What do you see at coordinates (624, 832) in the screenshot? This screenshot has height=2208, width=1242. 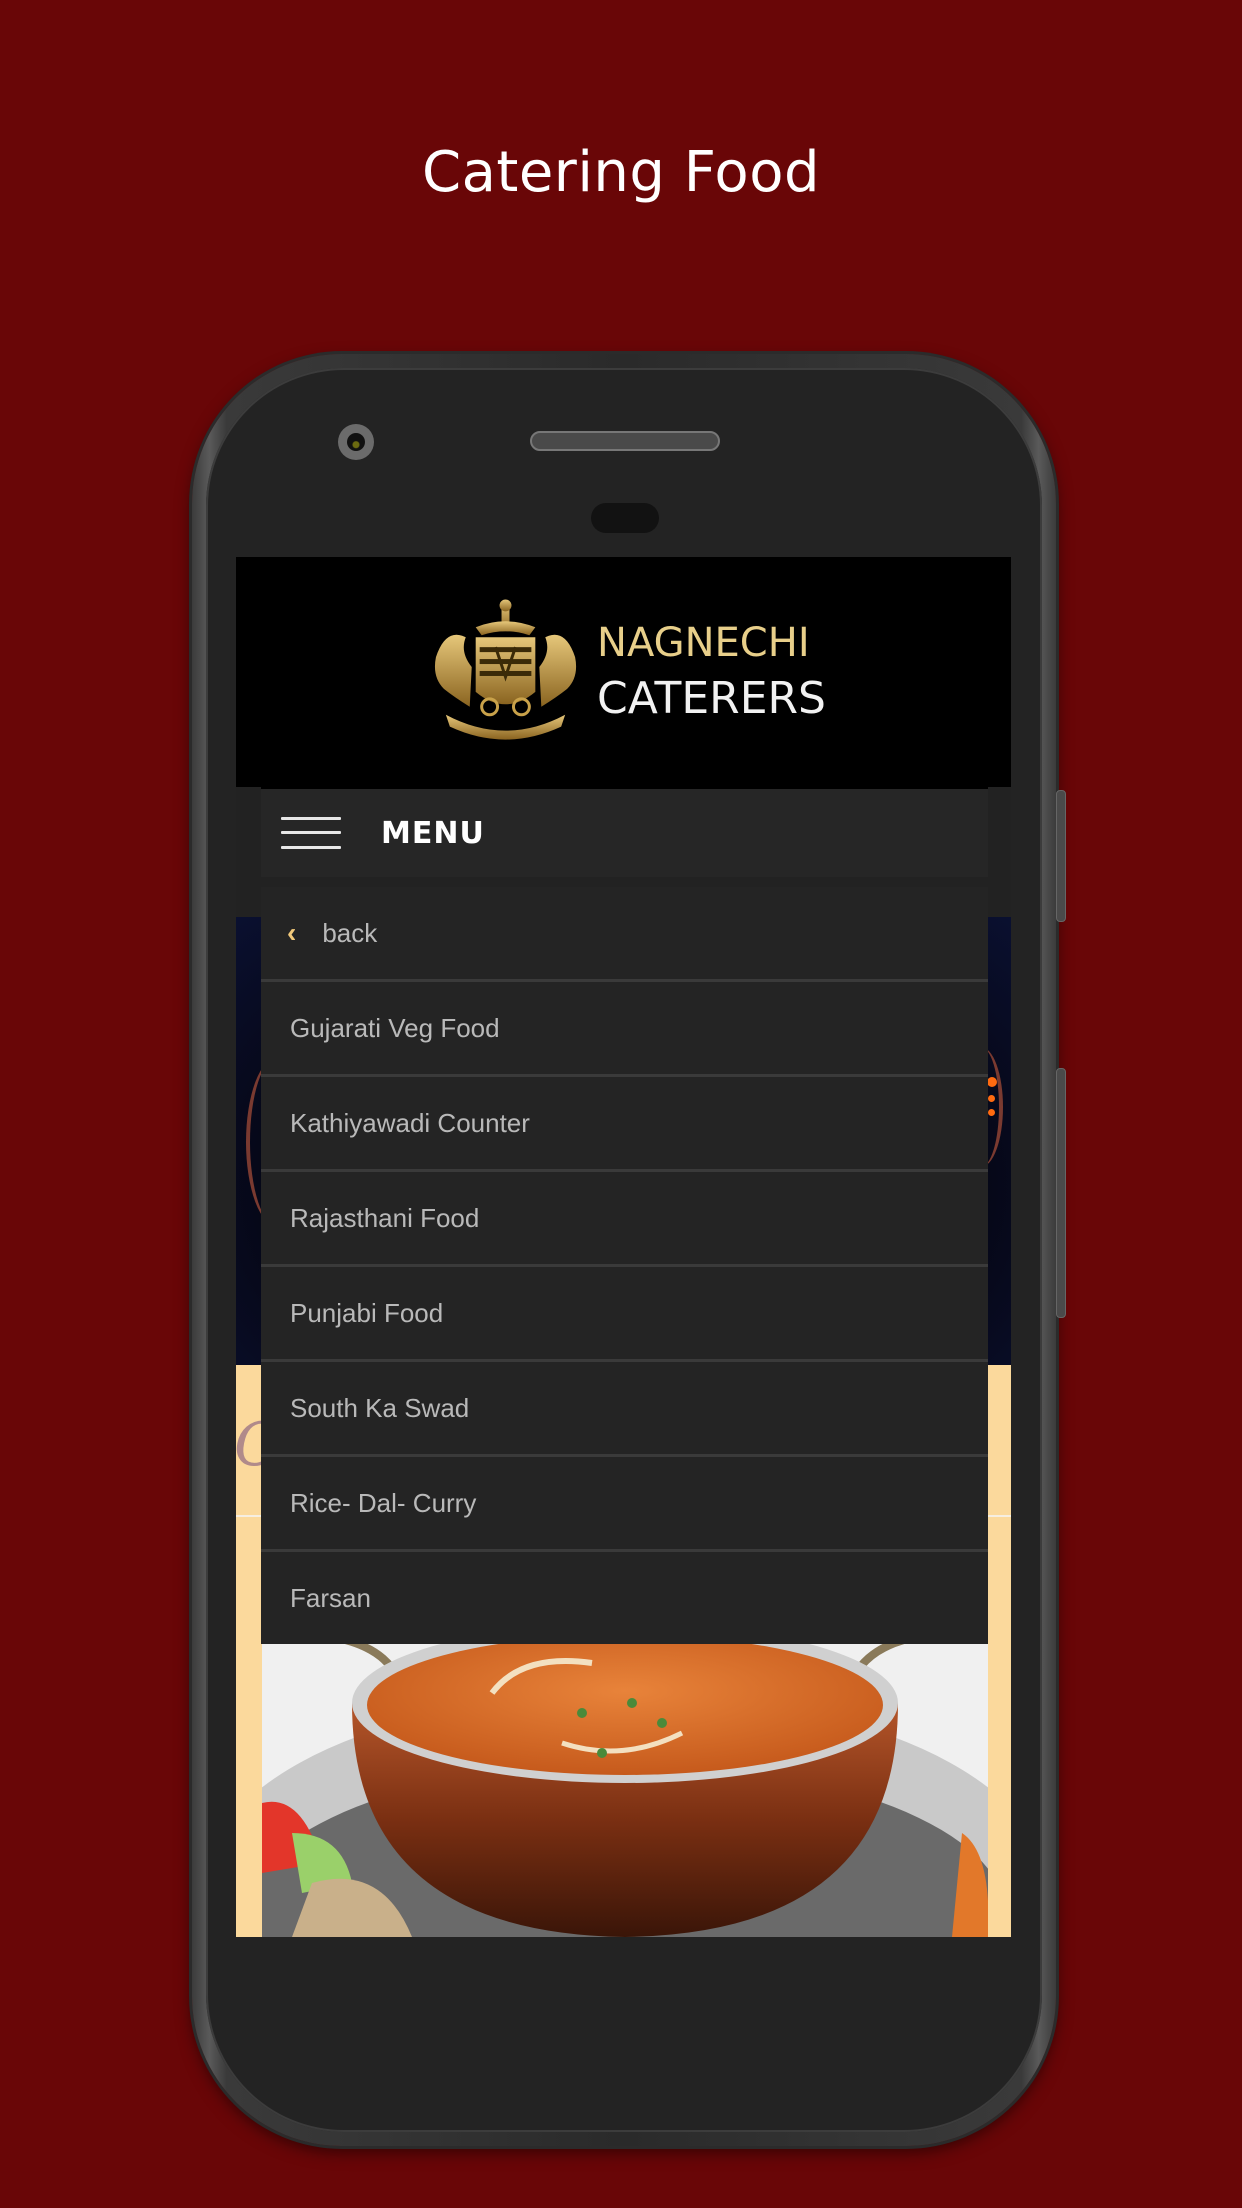 I see `menu-toggle-bar: MENU` at bounding box center [624, 832].